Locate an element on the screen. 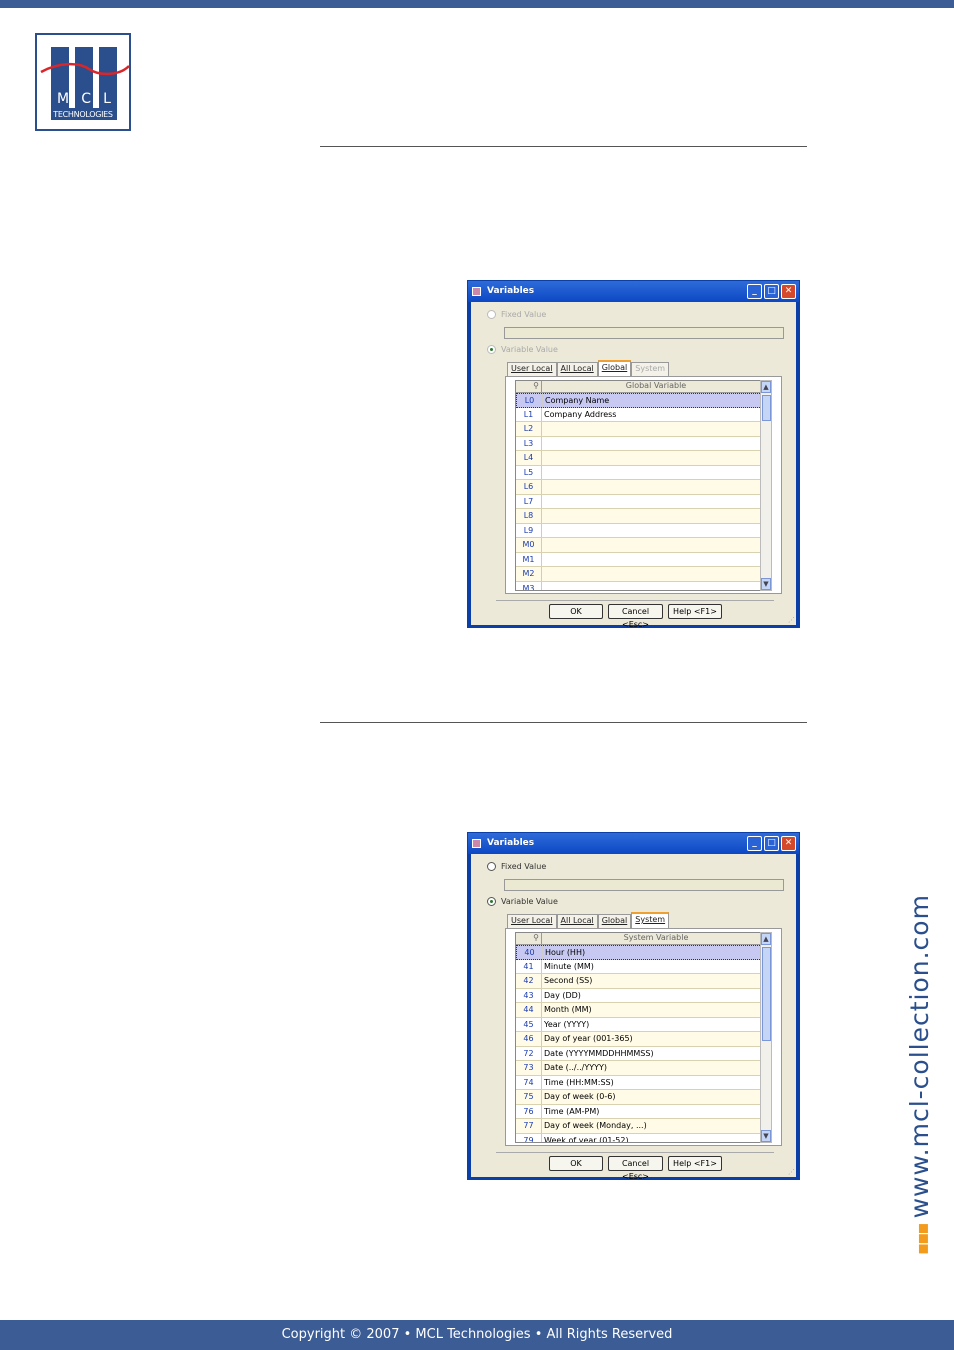 The width and height of the screenshot is (954, 1350). table-row: M1 is located at coordinates (643, 559).